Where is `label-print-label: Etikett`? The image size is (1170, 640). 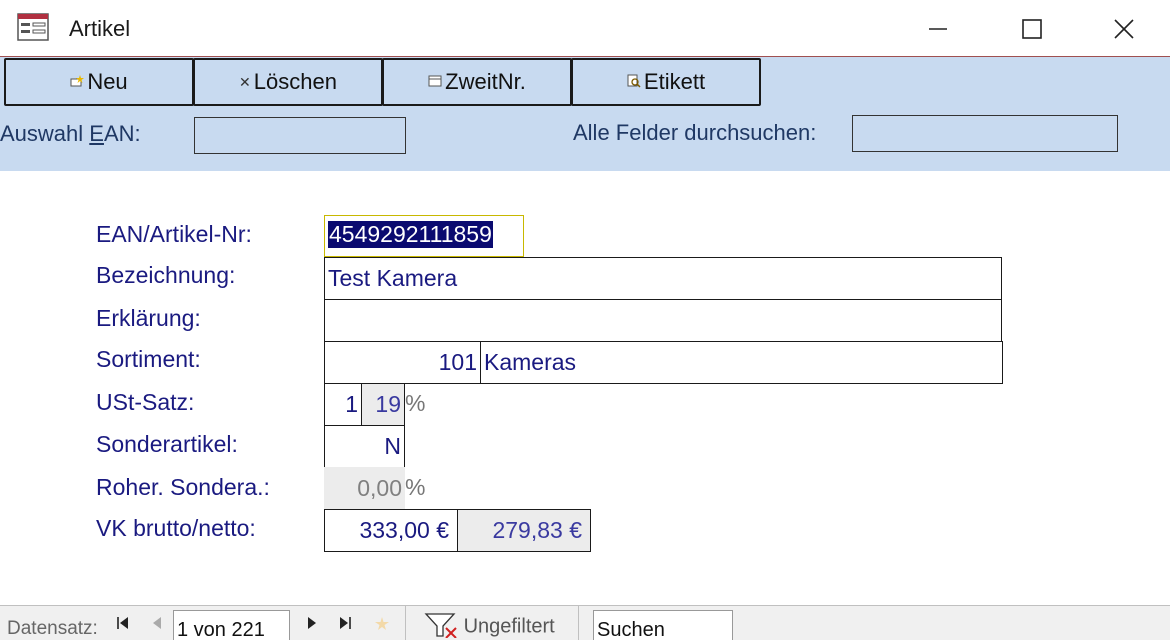
label-print-label: Etikett is located at coordinates (674, 81).